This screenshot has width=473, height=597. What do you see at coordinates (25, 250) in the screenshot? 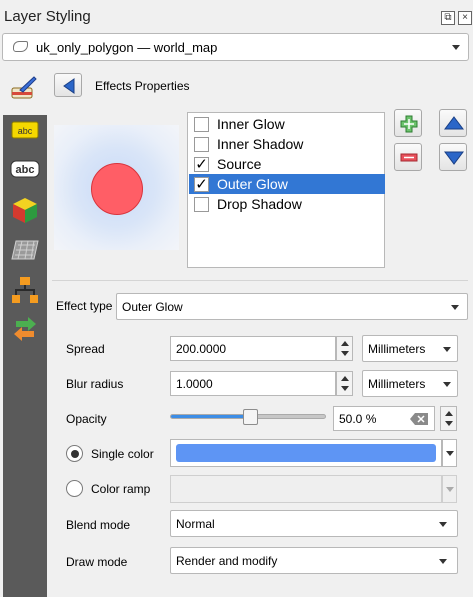
I see `3d-map-icon` at bounding box center [25, 250].